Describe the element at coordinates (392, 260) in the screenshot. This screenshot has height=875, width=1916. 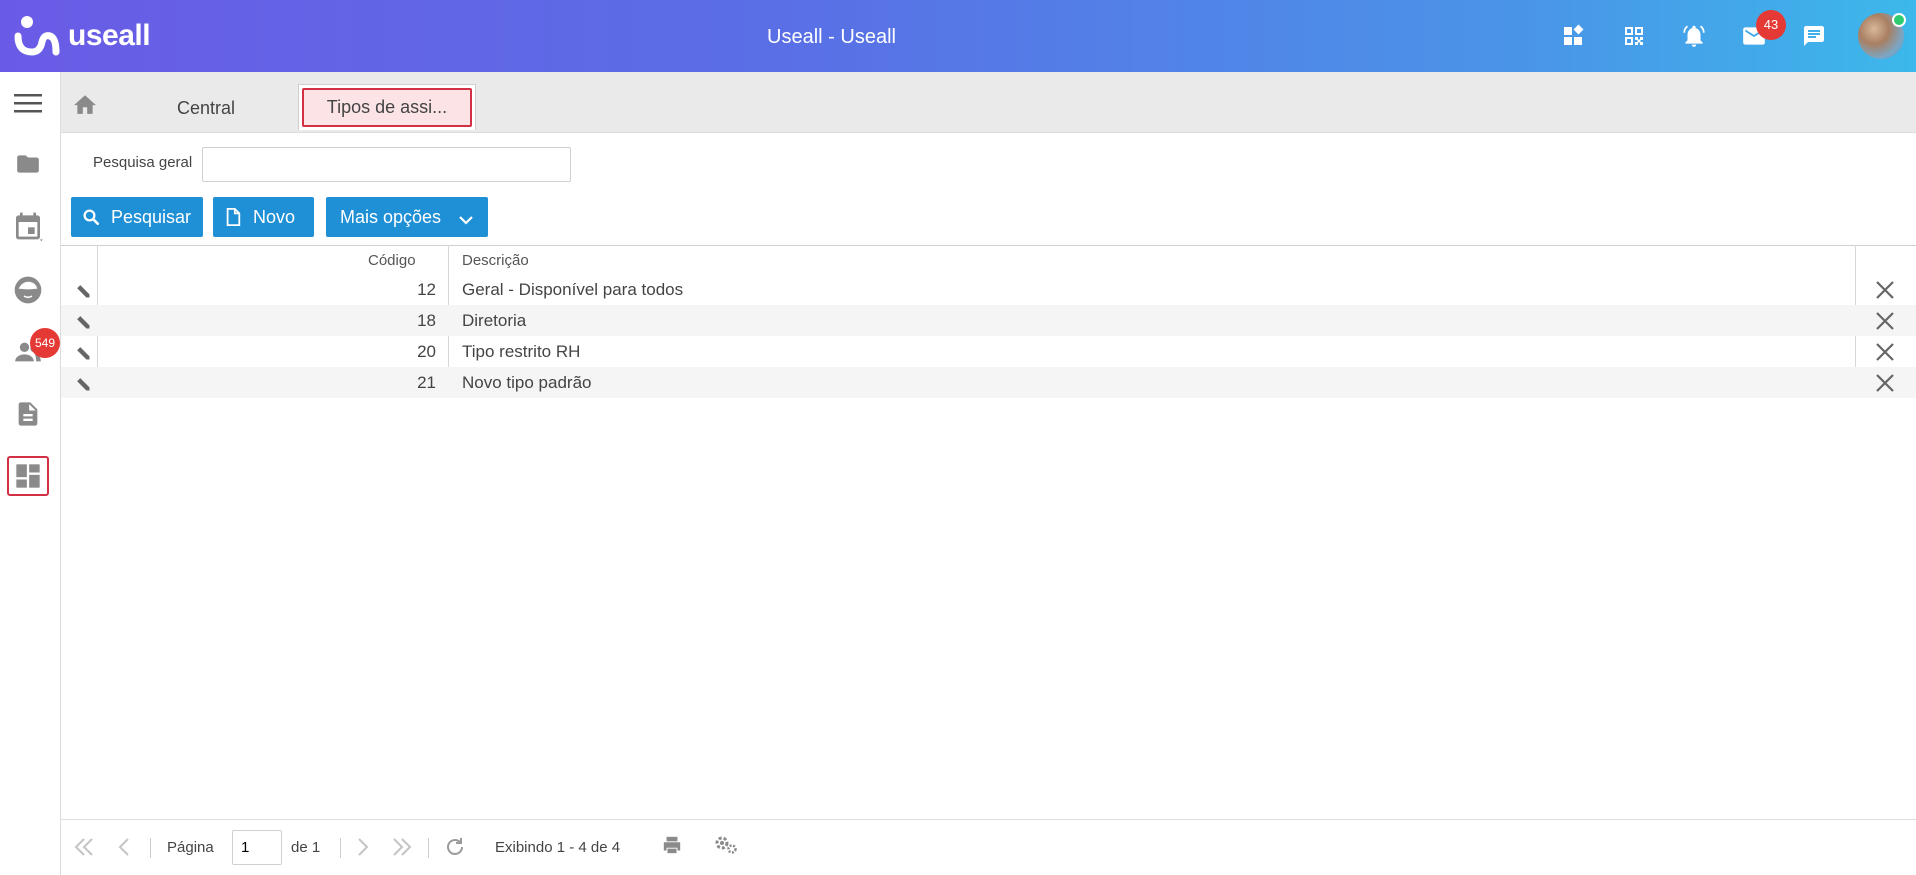
I see `column-header-code: Código` at that location.